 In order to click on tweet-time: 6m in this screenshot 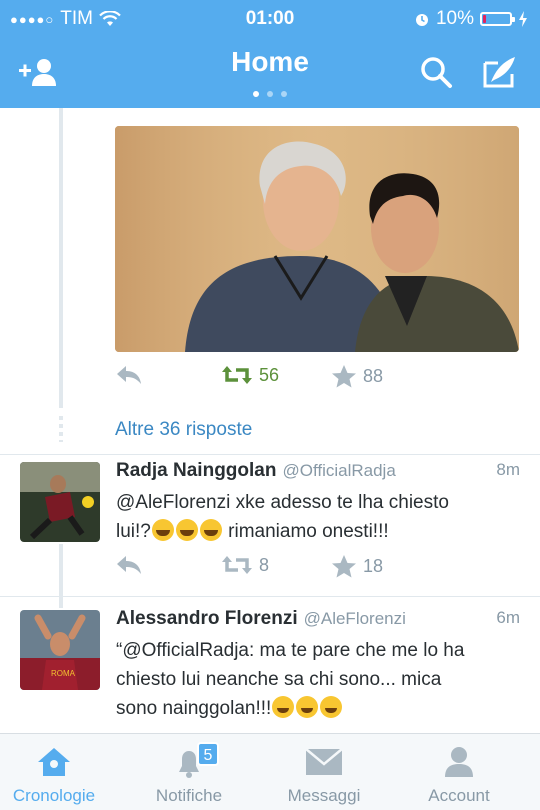, I will do `click(508, 617)`.